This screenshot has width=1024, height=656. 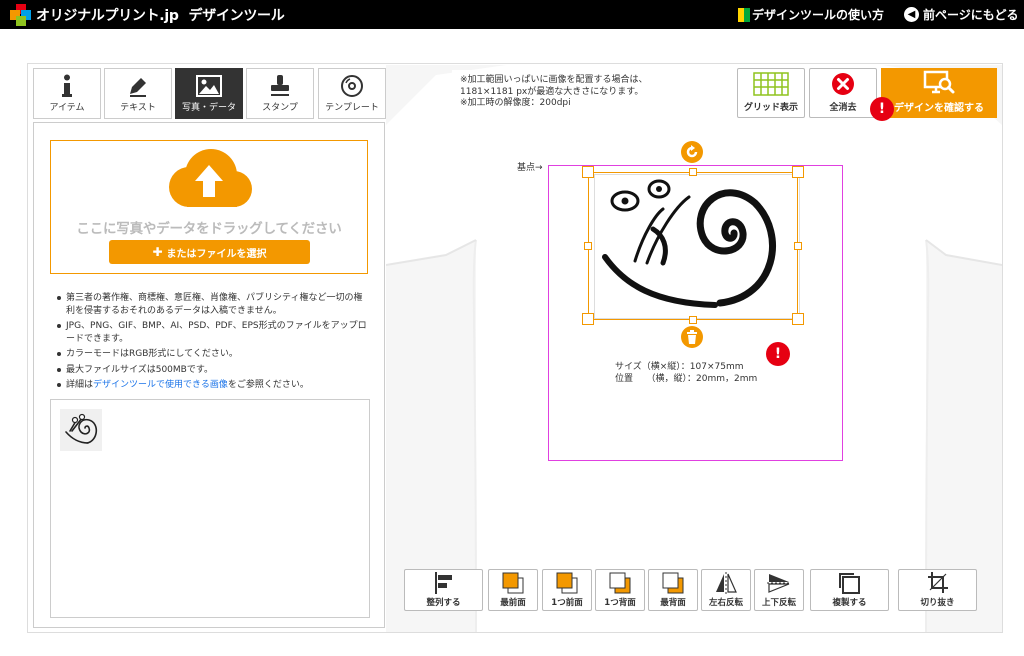 I want to click on monitor-search-icon, so click(x=939, y=82).